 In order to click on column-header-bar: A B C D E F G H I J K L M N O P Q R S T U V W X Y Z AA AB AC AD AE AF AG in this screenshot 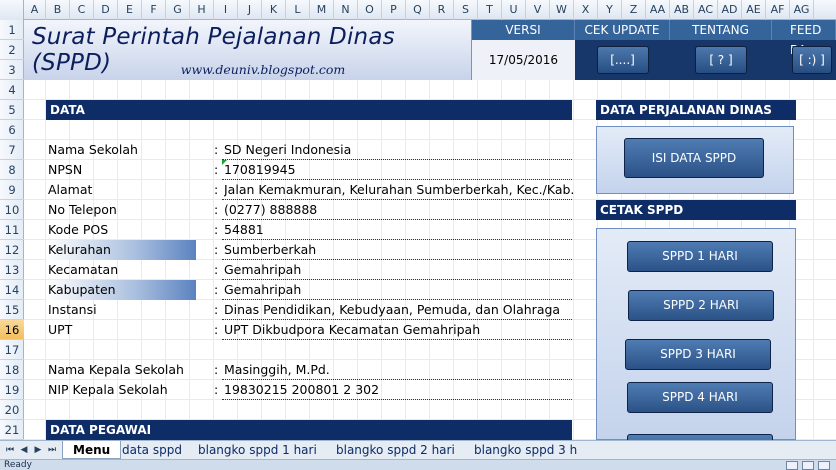, I will do `click(418, 10)`.